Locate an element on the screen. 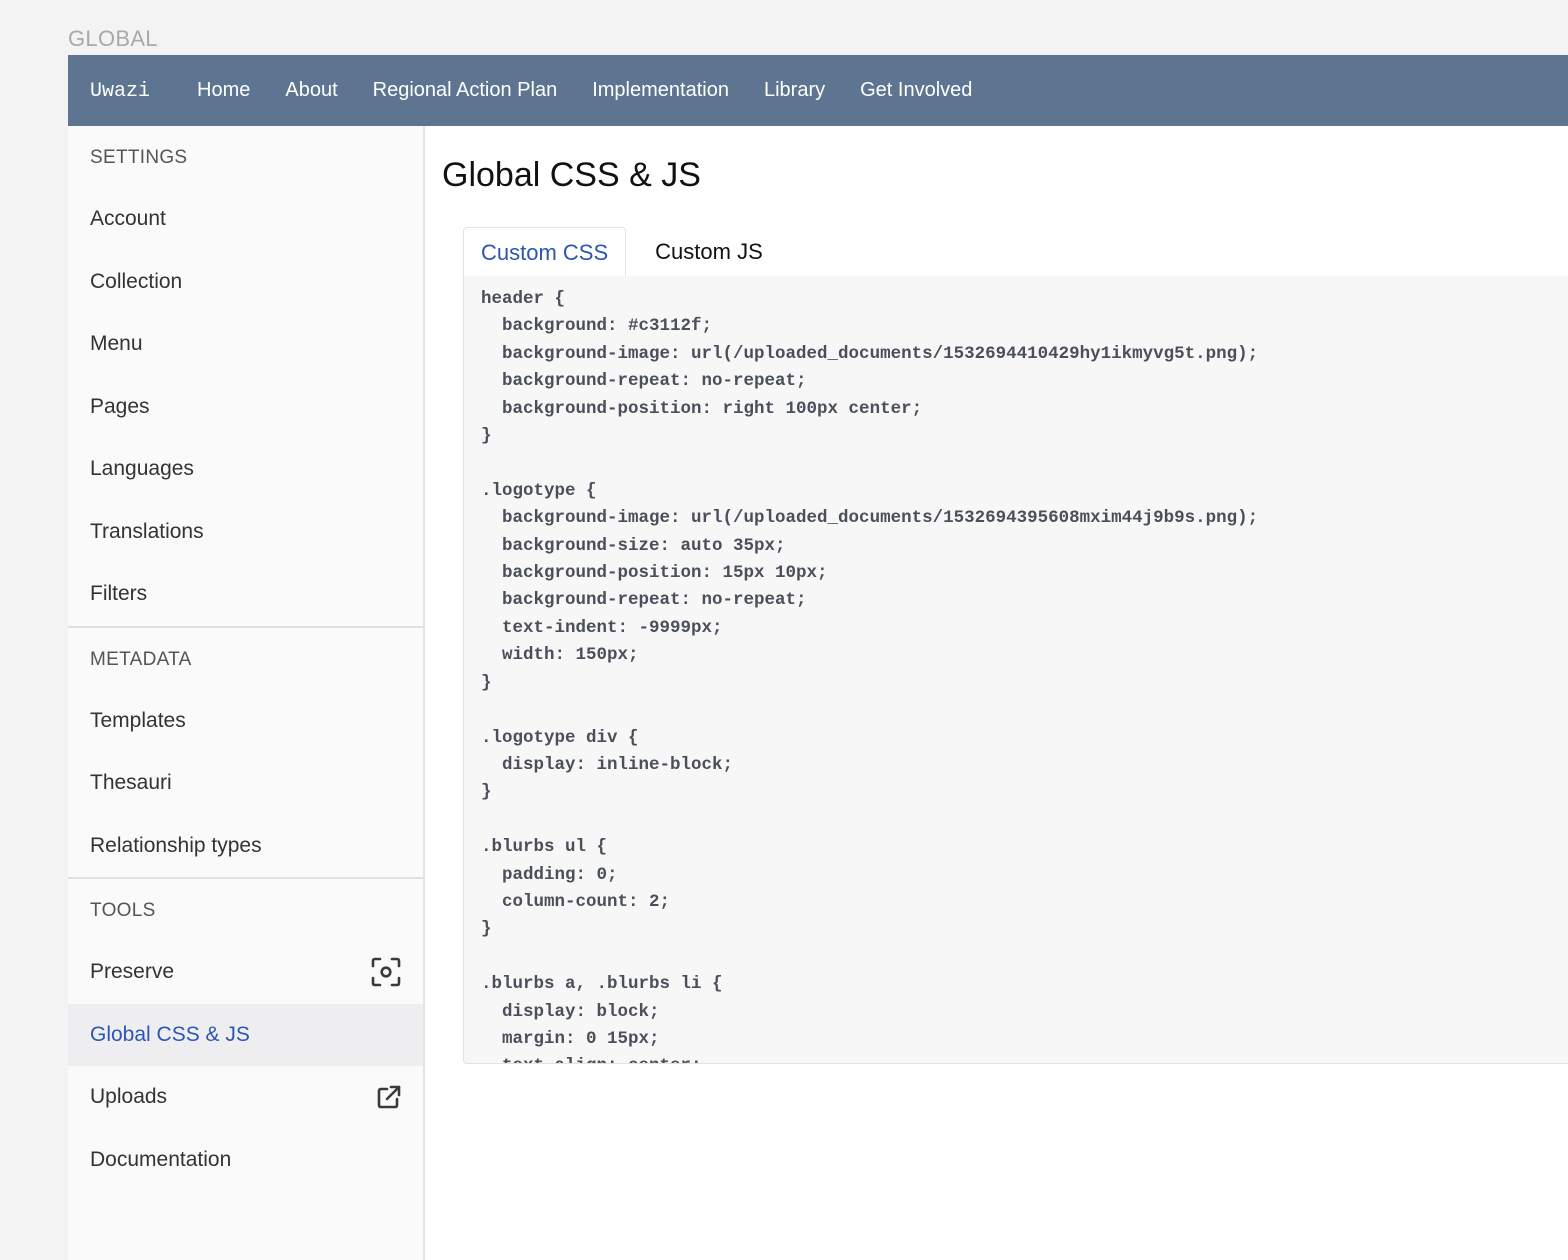 This screenshot has width=1568, height=1260. sidebar-item-thesauri: Thesauri is located at coordinates (245, 783).